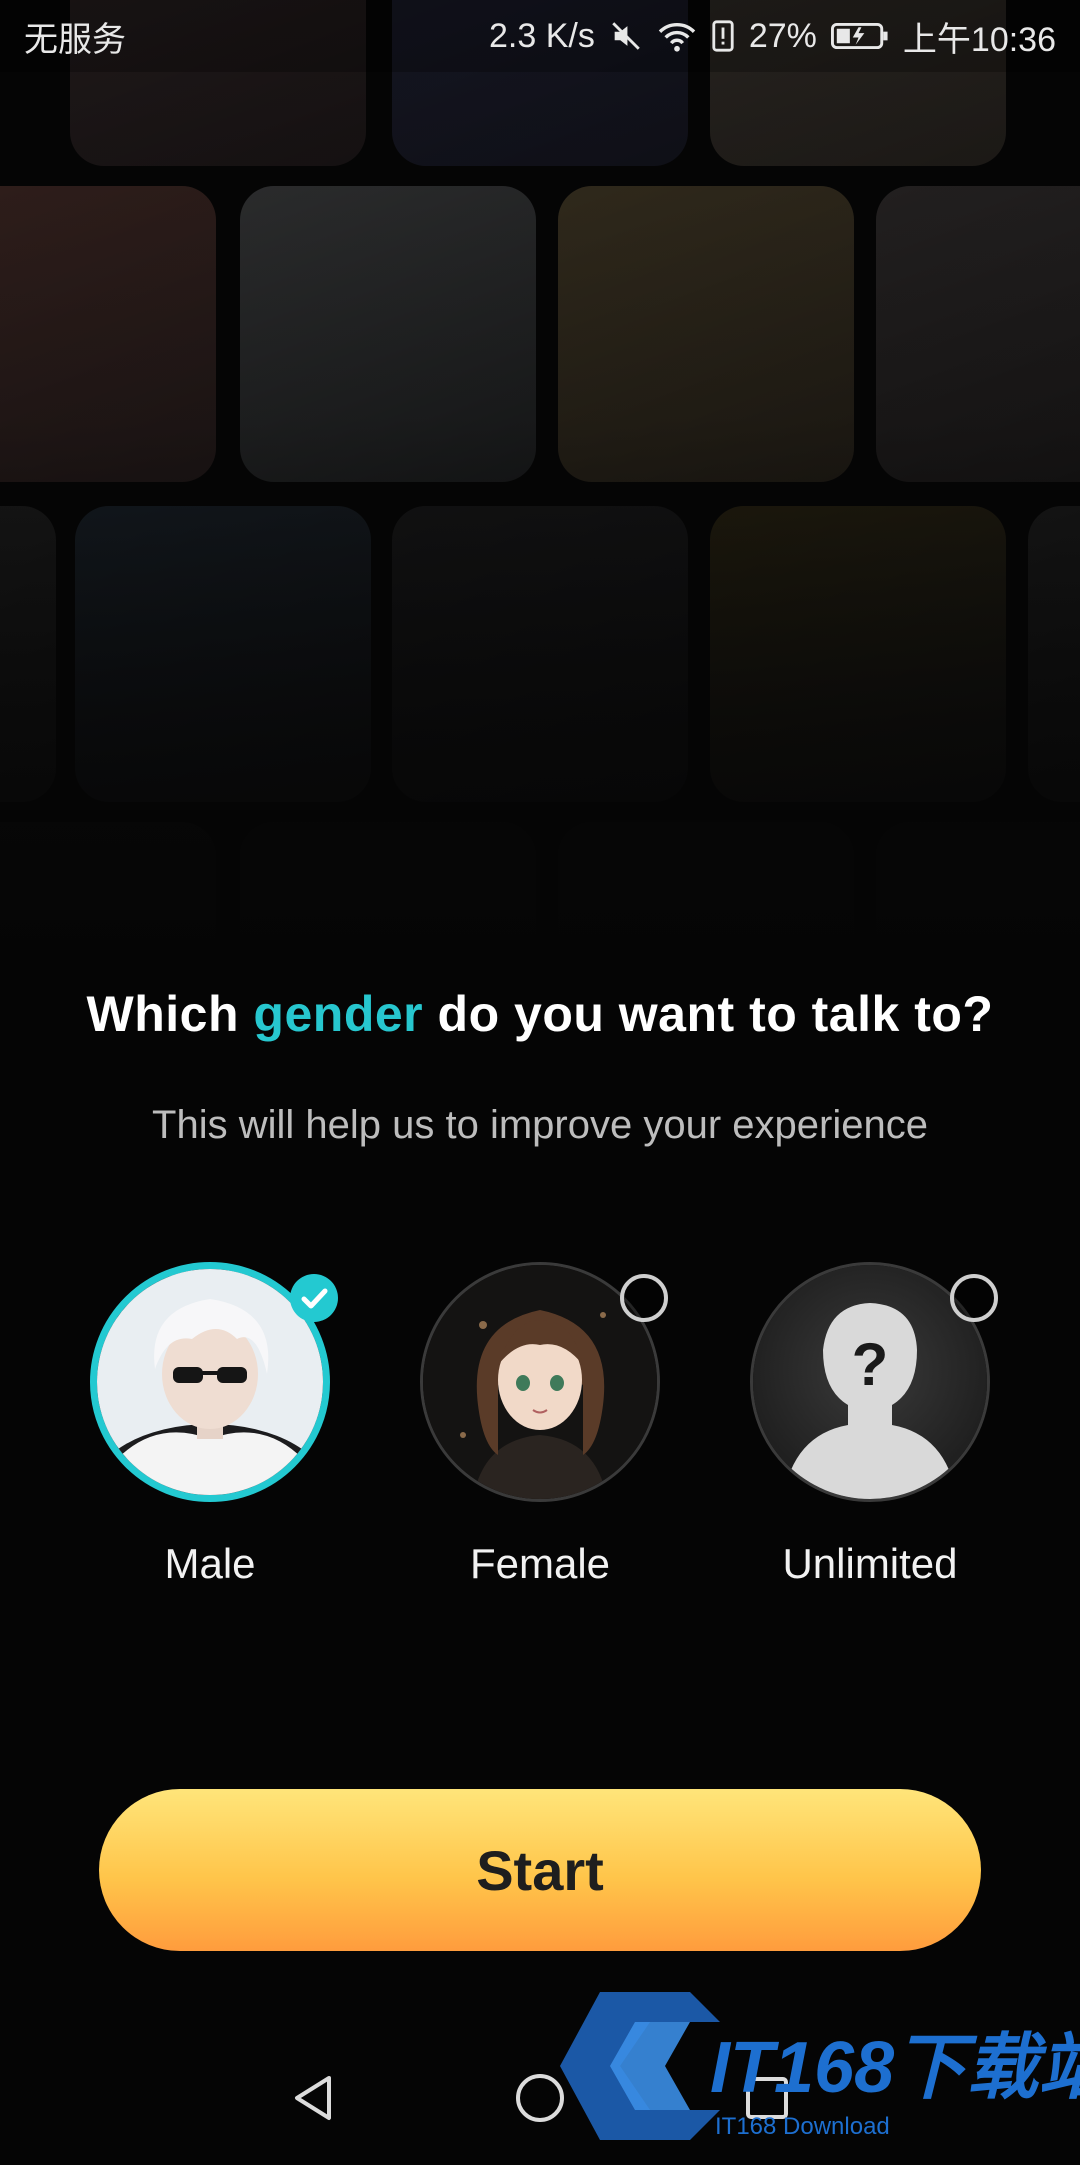 Image resolution: width=1080 pixels, height=2165 pixels. I want to click on battery-percent: 27%, so click(782, 35).